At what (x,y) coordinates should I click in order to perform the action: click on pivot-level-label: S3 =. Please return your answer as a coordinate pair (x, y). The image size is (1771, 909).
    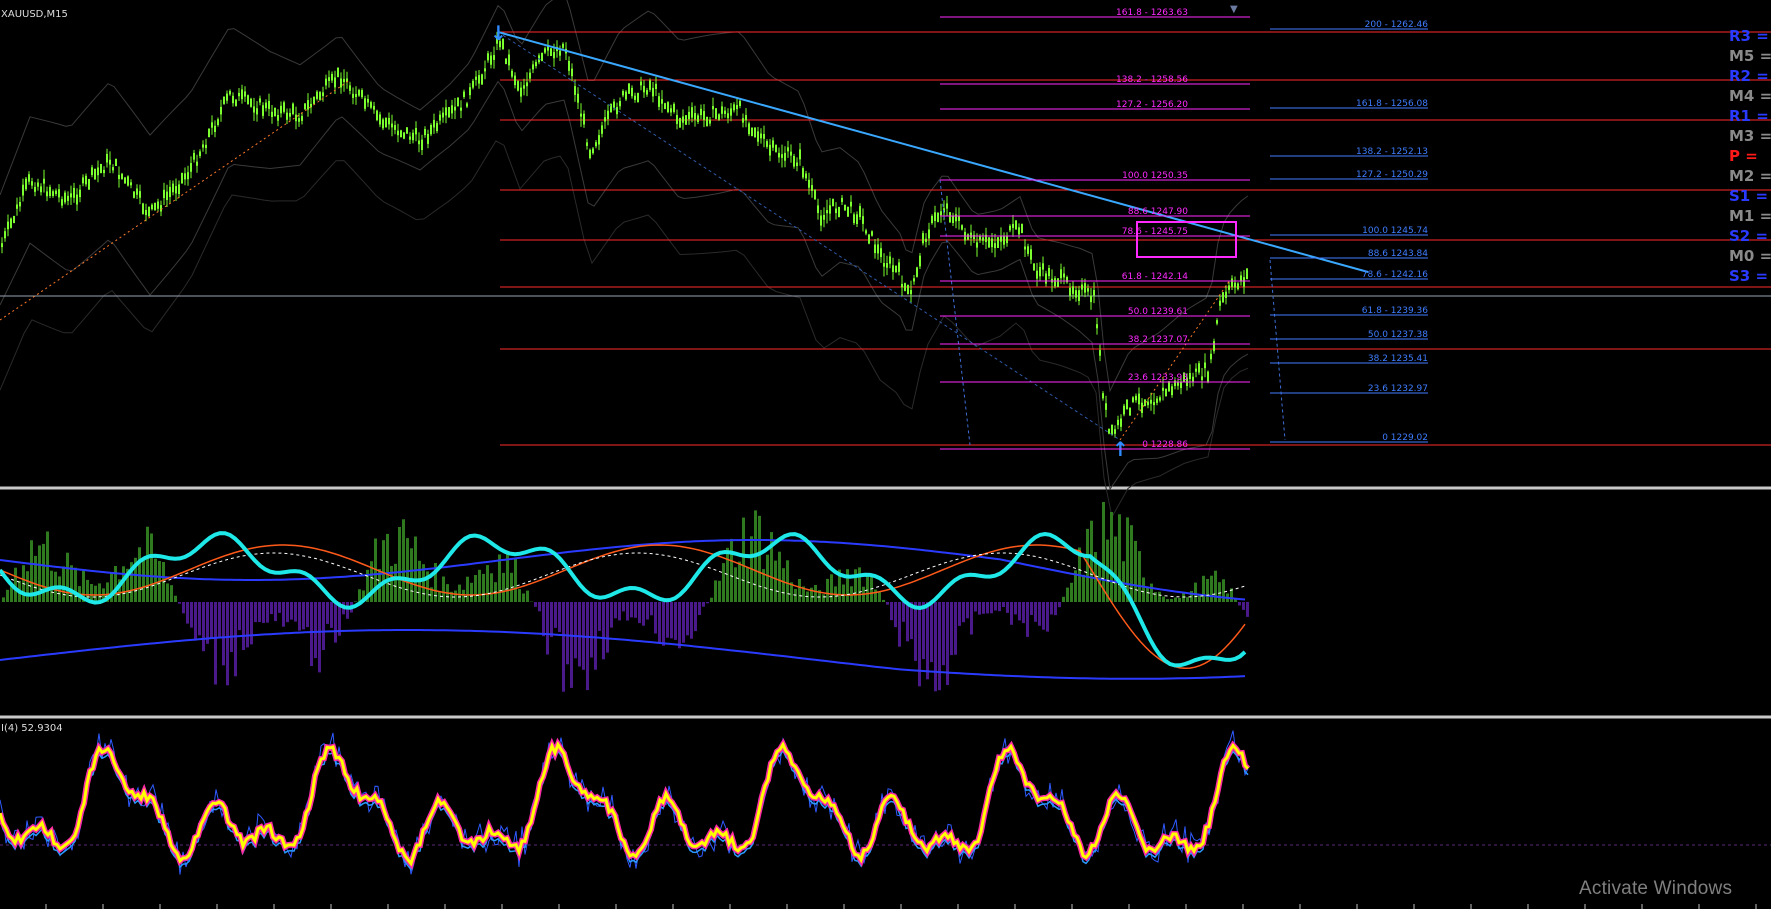
    Looking at the image, I should click on (1748, 276).